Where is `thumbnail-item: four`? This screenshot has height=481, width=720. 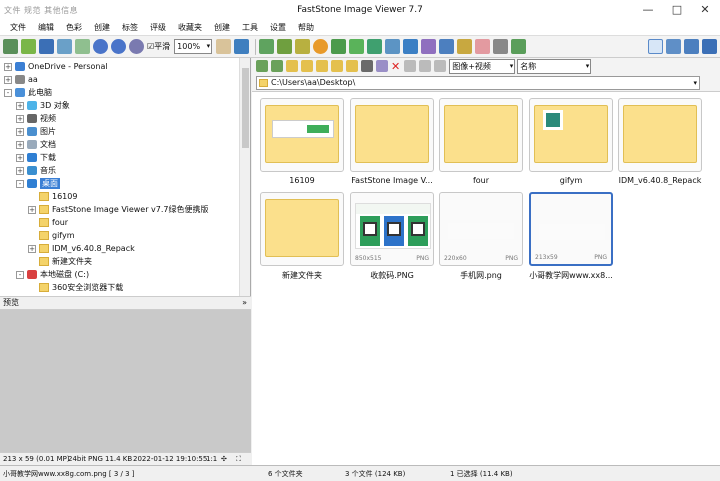
thumbnail-item: four is located at coordinates (481, 142).